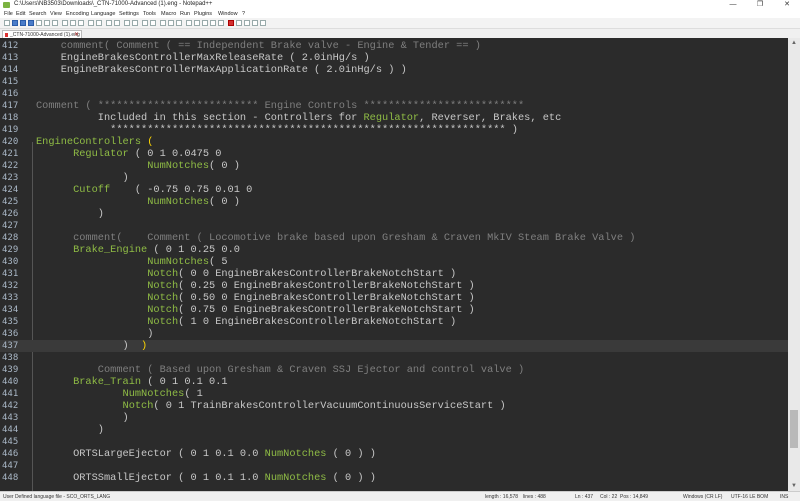 This screenshot has width=800, height=501. I want to click on tab-close-icon: ✕, so click(76, 34).